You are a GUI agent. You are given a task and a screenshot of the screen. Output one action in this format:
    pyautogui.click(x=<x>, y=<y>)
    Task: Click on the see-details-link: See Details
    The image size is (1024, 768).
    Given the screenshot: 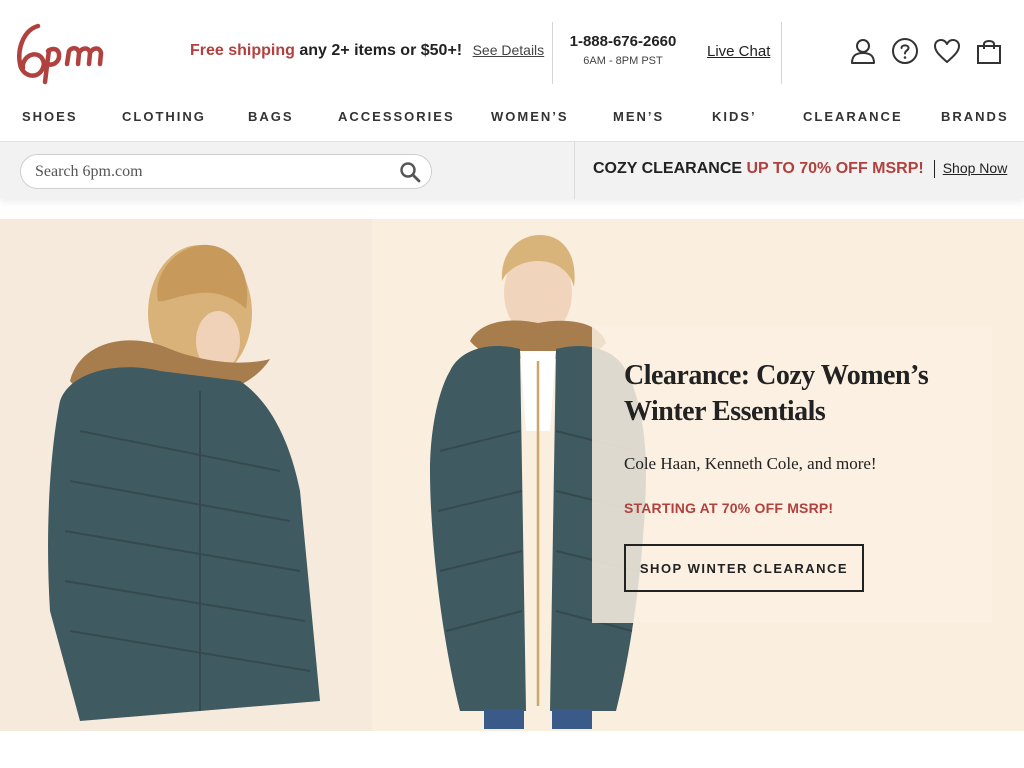 What is the action you would take?
    pyautogui.click(x=509, y=50)
    